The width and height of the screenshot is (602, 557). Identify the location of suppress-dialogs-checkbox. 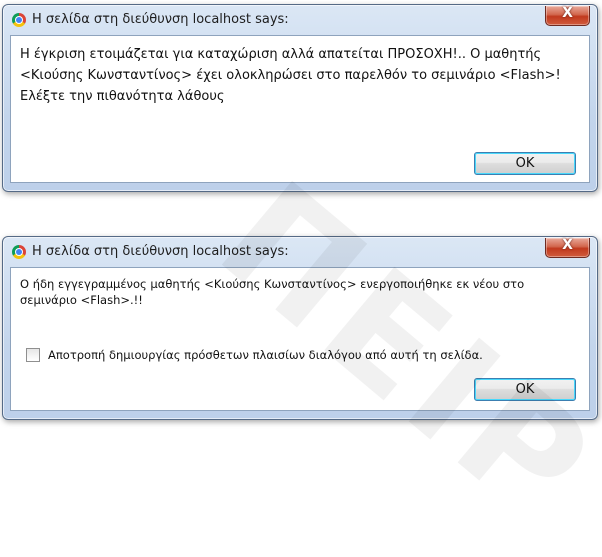
(33, 355).